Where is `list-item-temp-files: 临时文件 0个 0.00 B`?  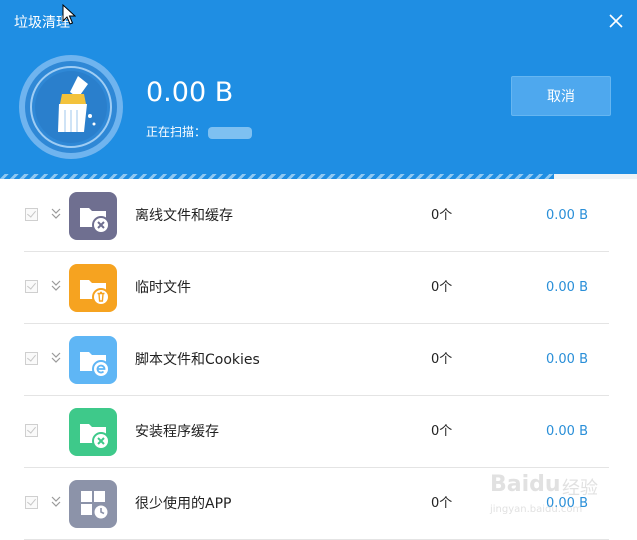
list-item-temp-files: 临时文件 0个 0.00 B is located at coordinates (318, 288).